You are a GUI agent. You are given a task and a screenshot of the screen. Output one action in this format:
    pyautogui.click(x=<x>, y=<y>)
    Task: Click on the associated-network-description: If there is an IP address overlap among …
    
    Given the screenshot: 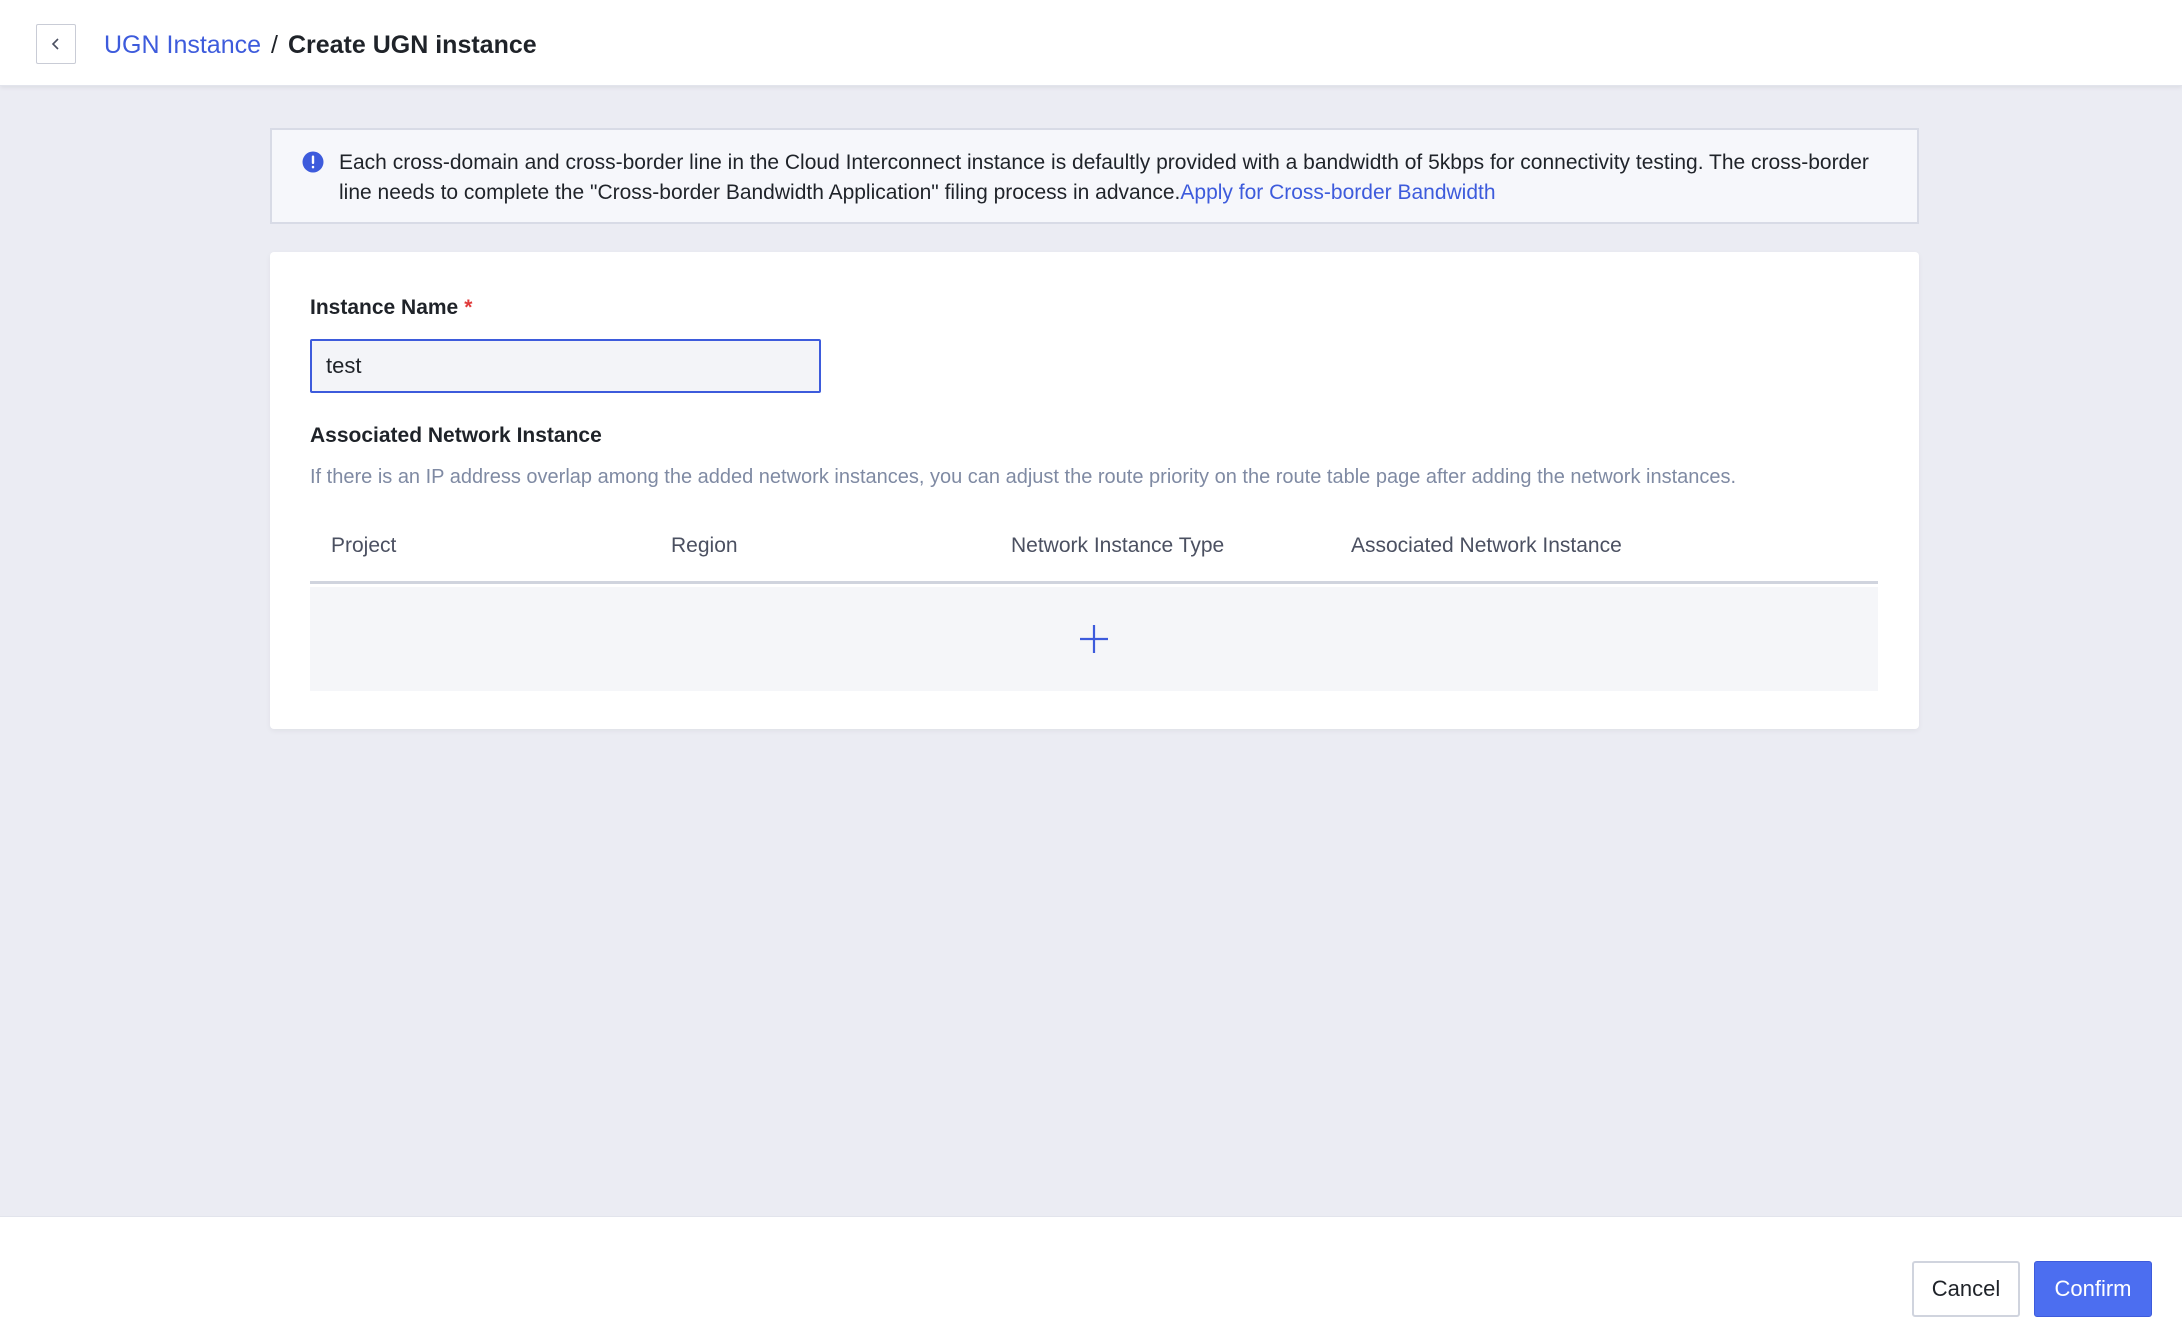 What is the action you would take?
    pyautogui.click(x=1023, y=477)
    